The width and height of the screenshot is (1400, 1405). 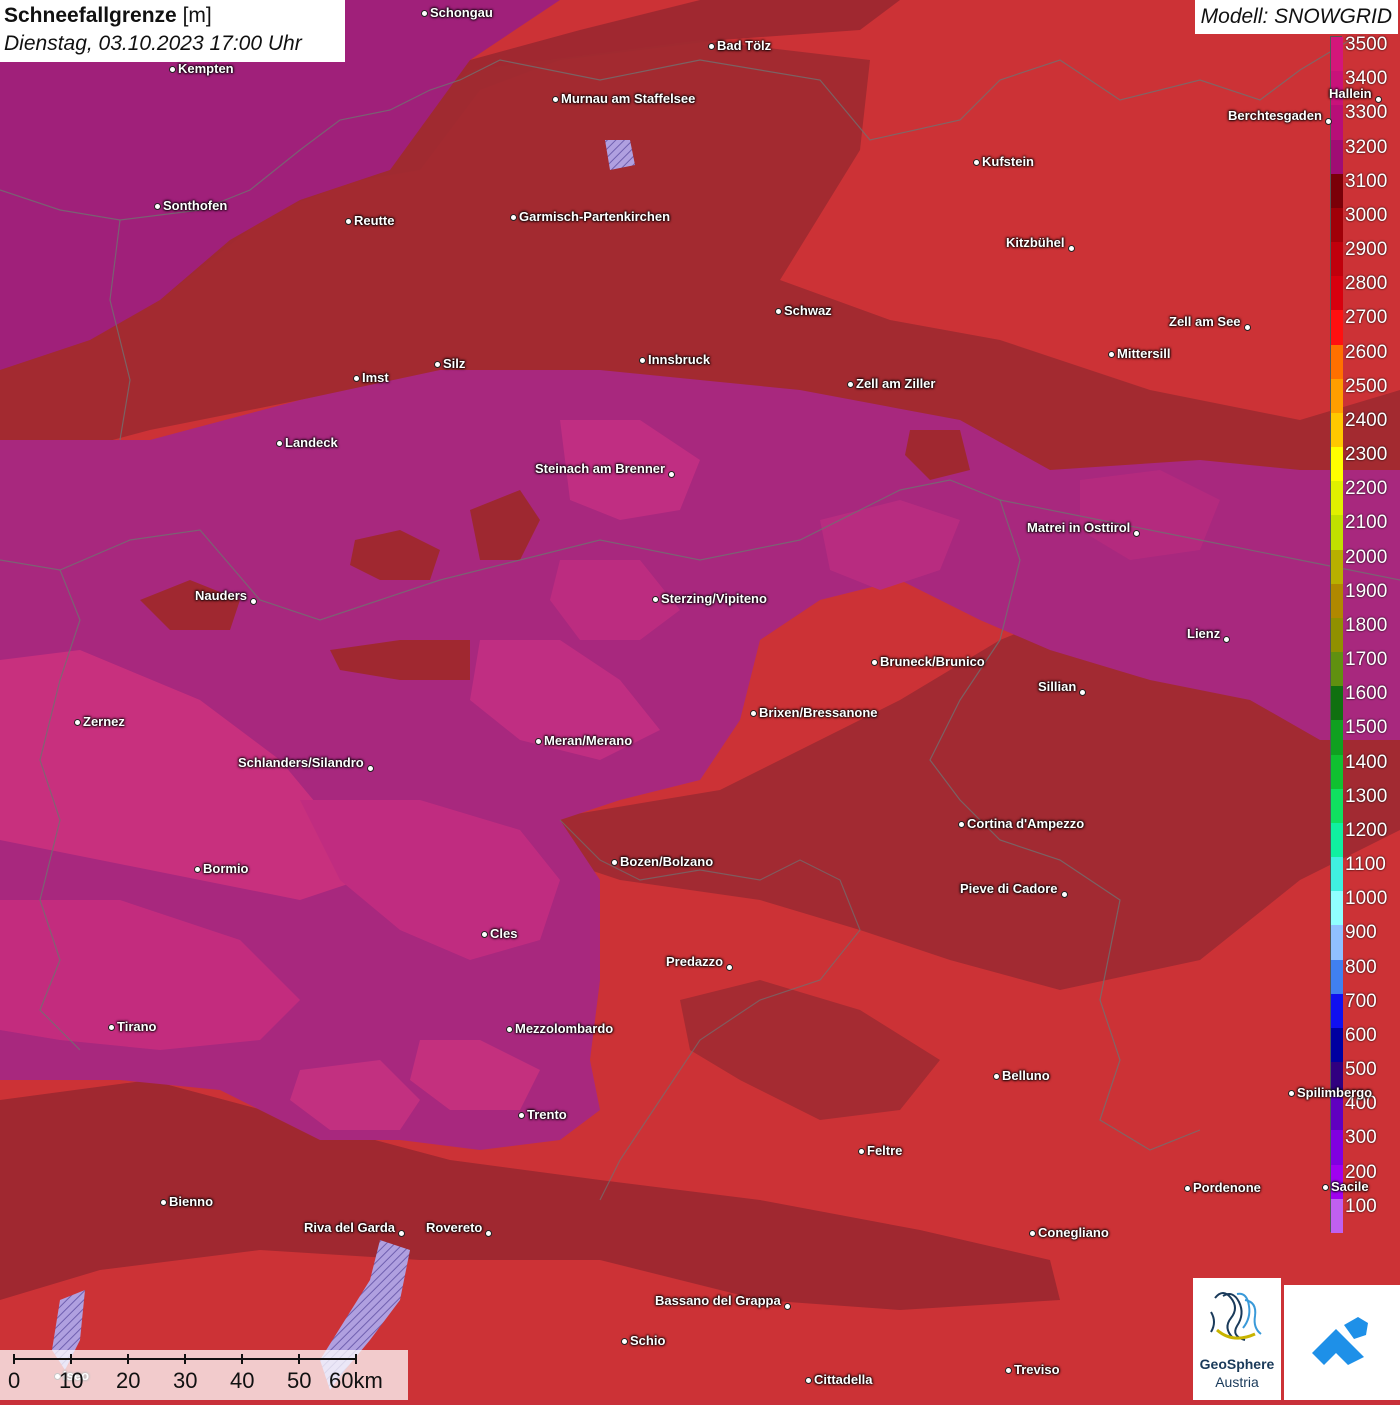 What do you see at coordinates (1366, 181) in the screenshot?
I see `legend-label: 3100` at bounding box center [1366, 181].